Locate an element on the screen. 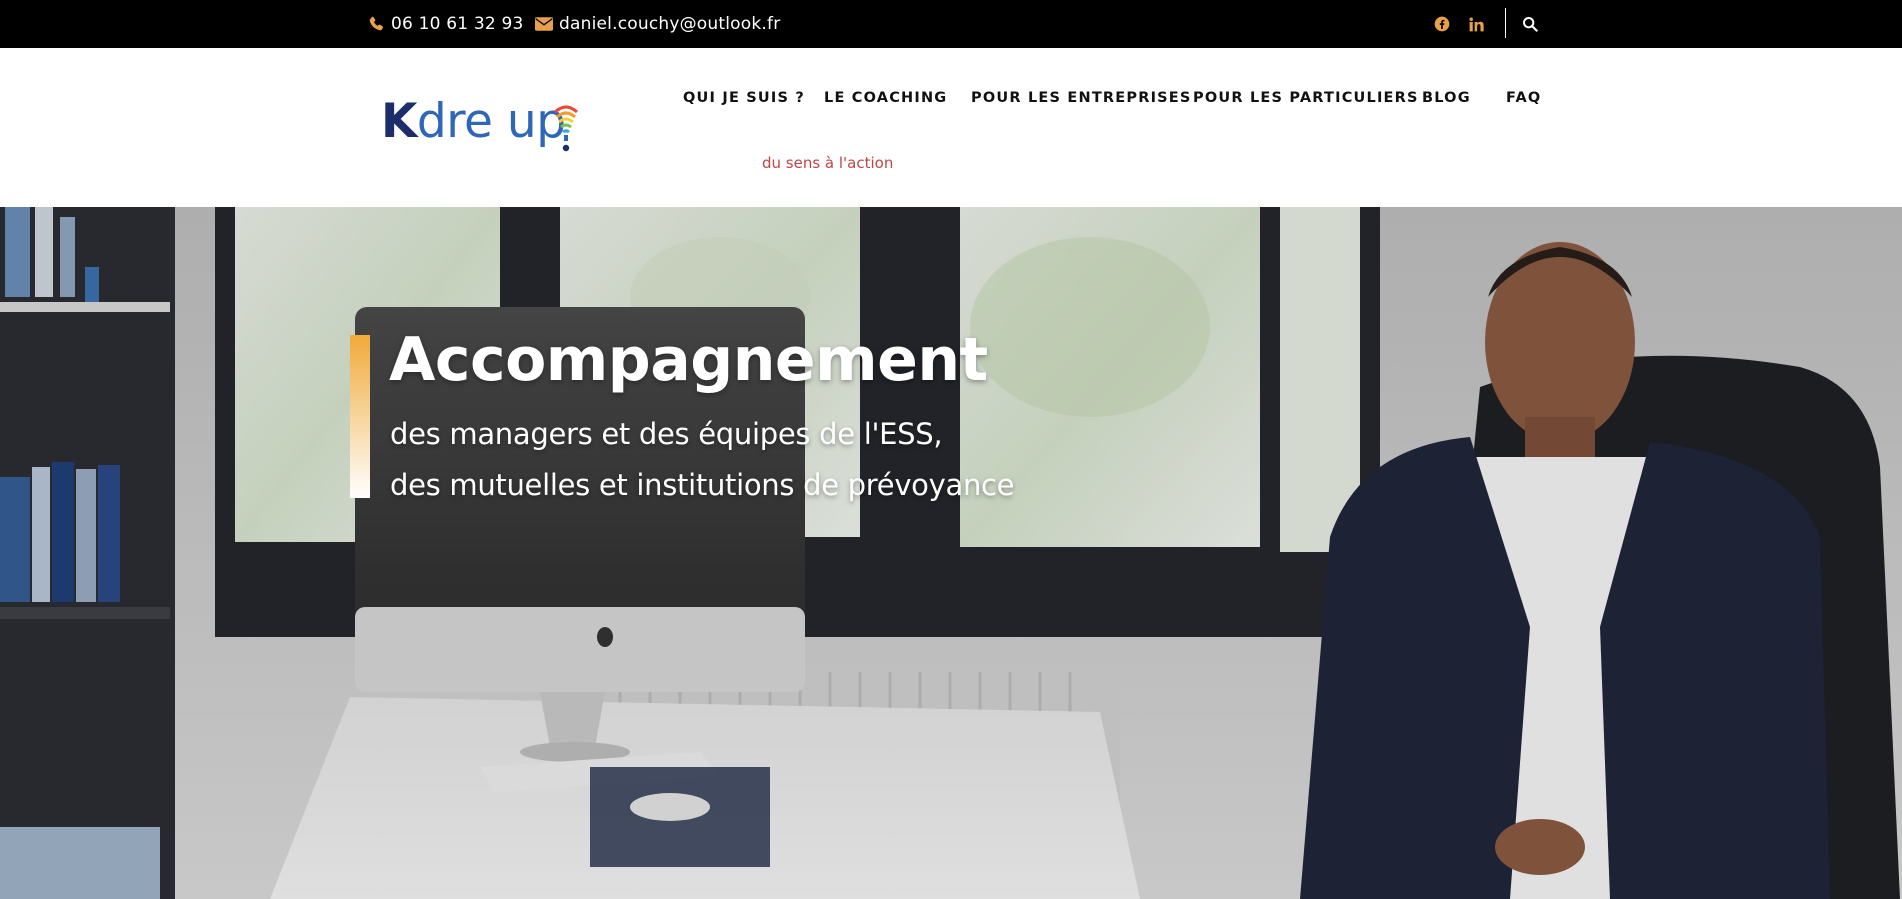 The image size is (1902, 899). phone-number: 06 10 61 32 93 is located at coordinates (457, 24).